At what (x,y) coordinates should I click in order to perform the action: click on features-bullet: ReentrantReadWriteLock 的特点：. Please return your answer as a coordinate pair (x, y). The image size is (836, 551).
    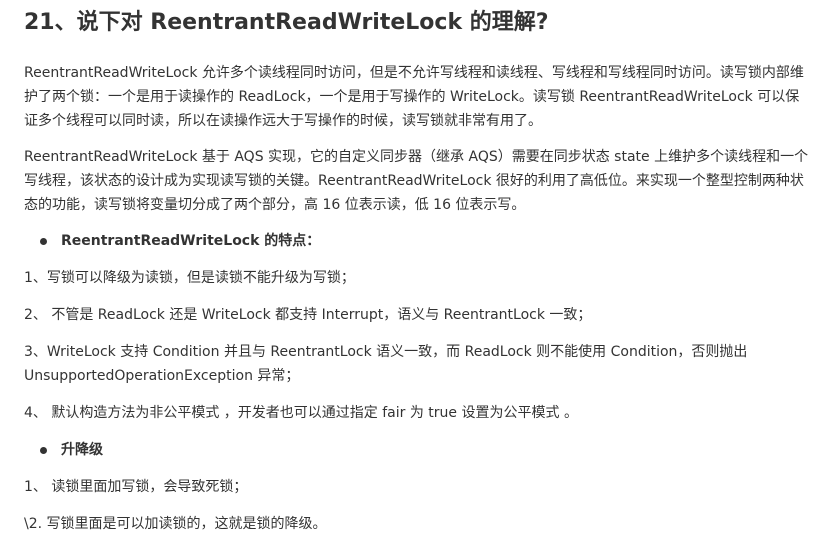
    Looking at the image, I should click on (418, 241).